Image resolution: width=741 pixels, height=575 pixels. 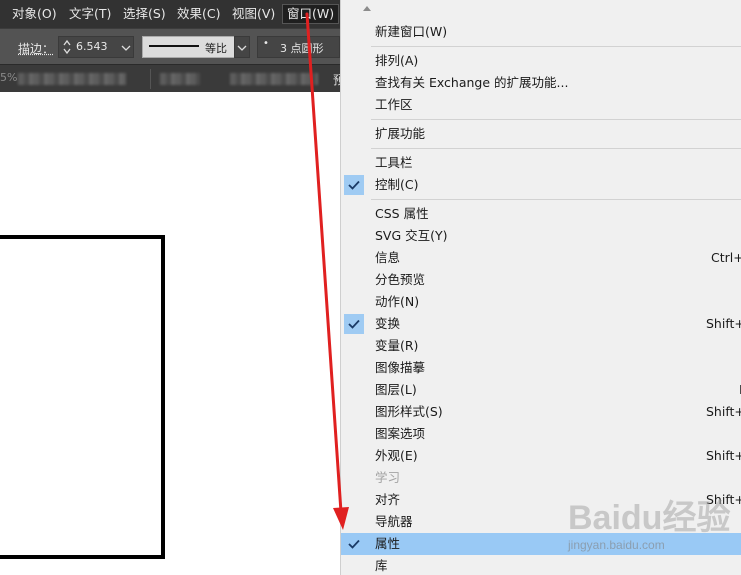 I want to click on tab-partial-text: 5%, so click(x=9, y=77).